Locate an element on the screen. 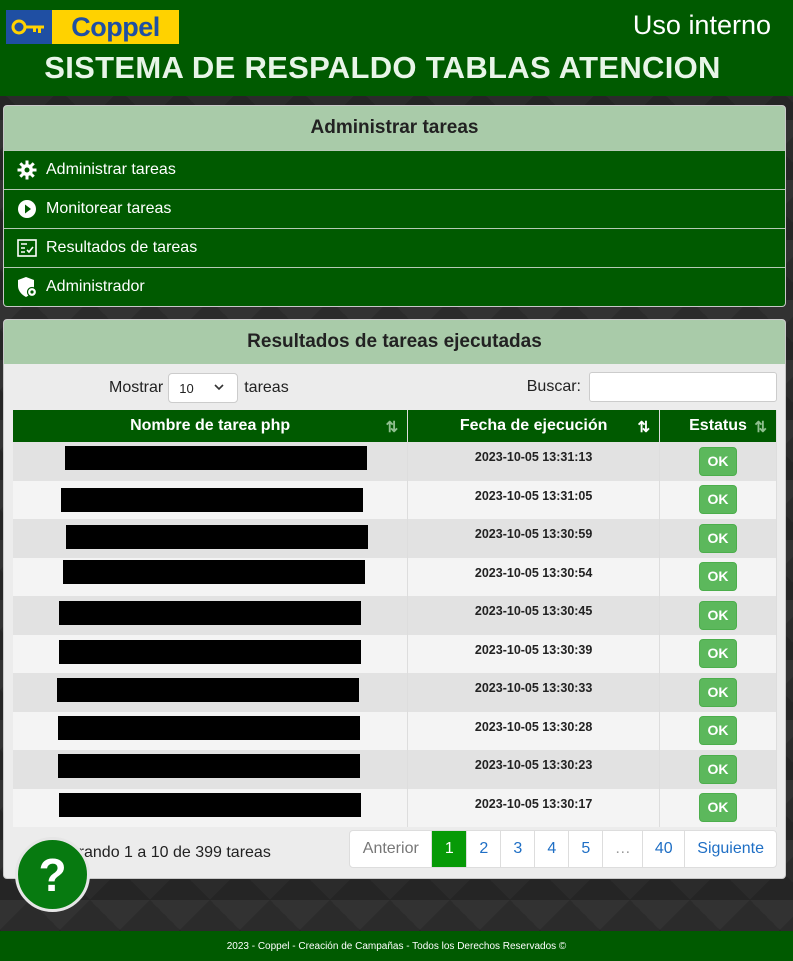 The width and height of the screenshot is (793, 961). table-row: 2023-10-05 13:30:59 OK is located at coordinates (395, 538).